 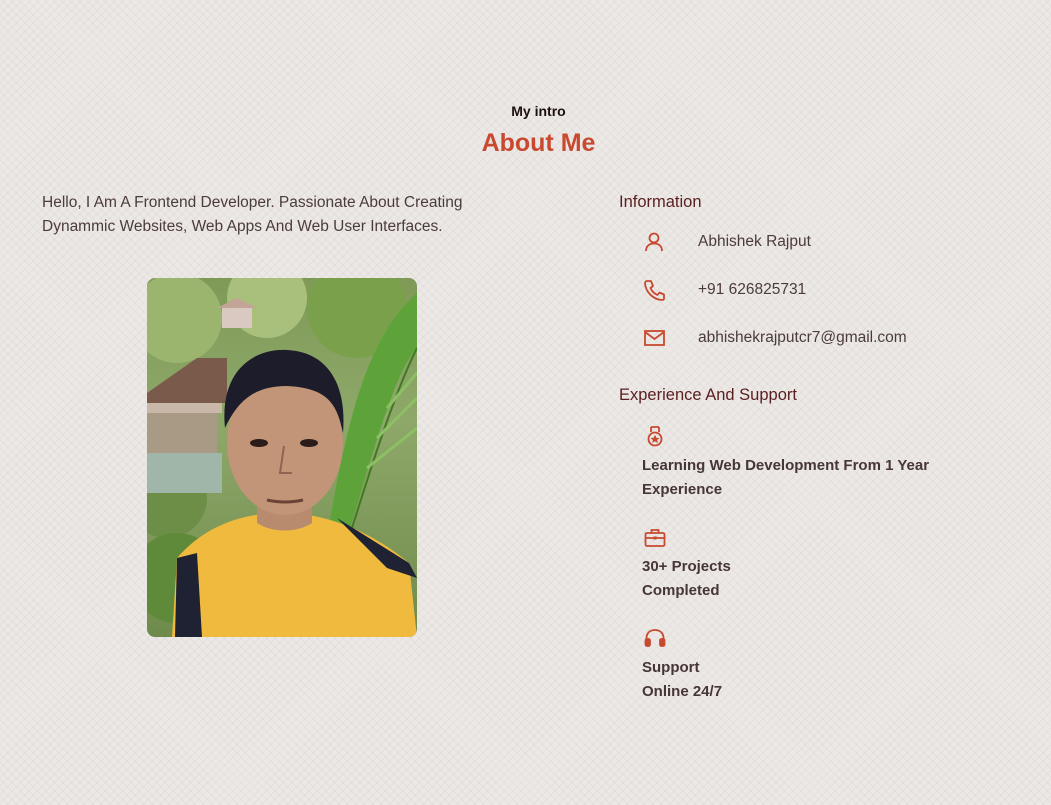 I want to click on info-row-email: abhishekrajputcr7@gmail.com, so click(x=831, y=339).